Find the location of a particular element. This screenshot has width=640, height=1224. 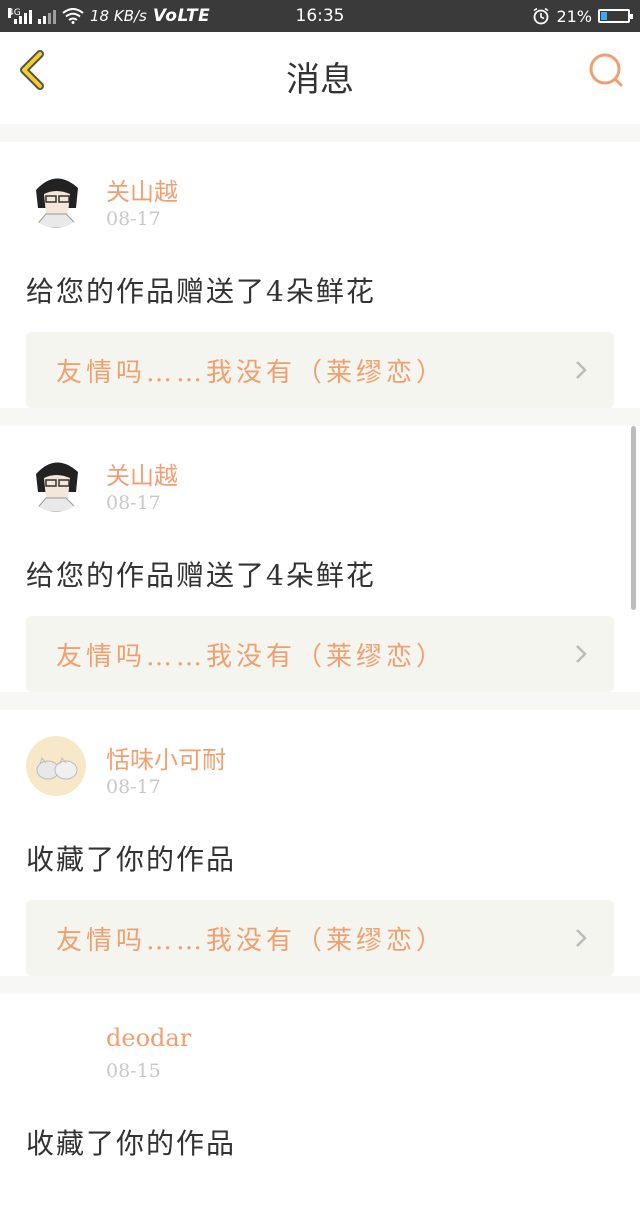

message-header: deodar 08-15 is located at coordinates (320, 1048).